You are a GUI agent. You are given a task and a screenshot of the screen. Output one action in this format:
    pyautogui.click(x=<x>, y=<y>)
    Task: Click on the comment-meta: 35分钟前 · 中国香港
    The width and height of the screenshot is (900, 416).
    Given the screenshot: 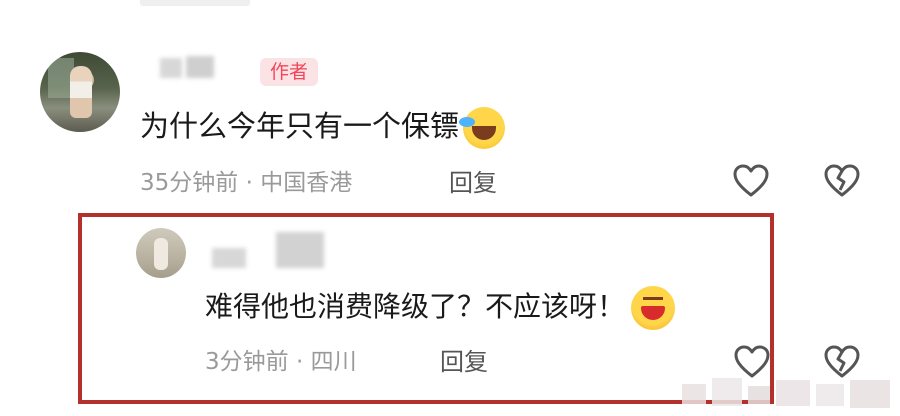 What is the action you would take?
    pyautogui.click(x=246, y=183)
    